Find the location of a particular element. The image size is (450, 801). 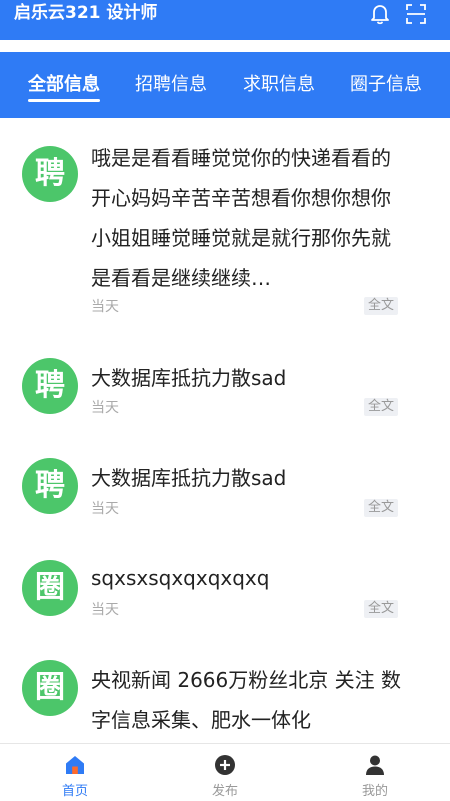

bell-icon is located at coordinates (380, 14).